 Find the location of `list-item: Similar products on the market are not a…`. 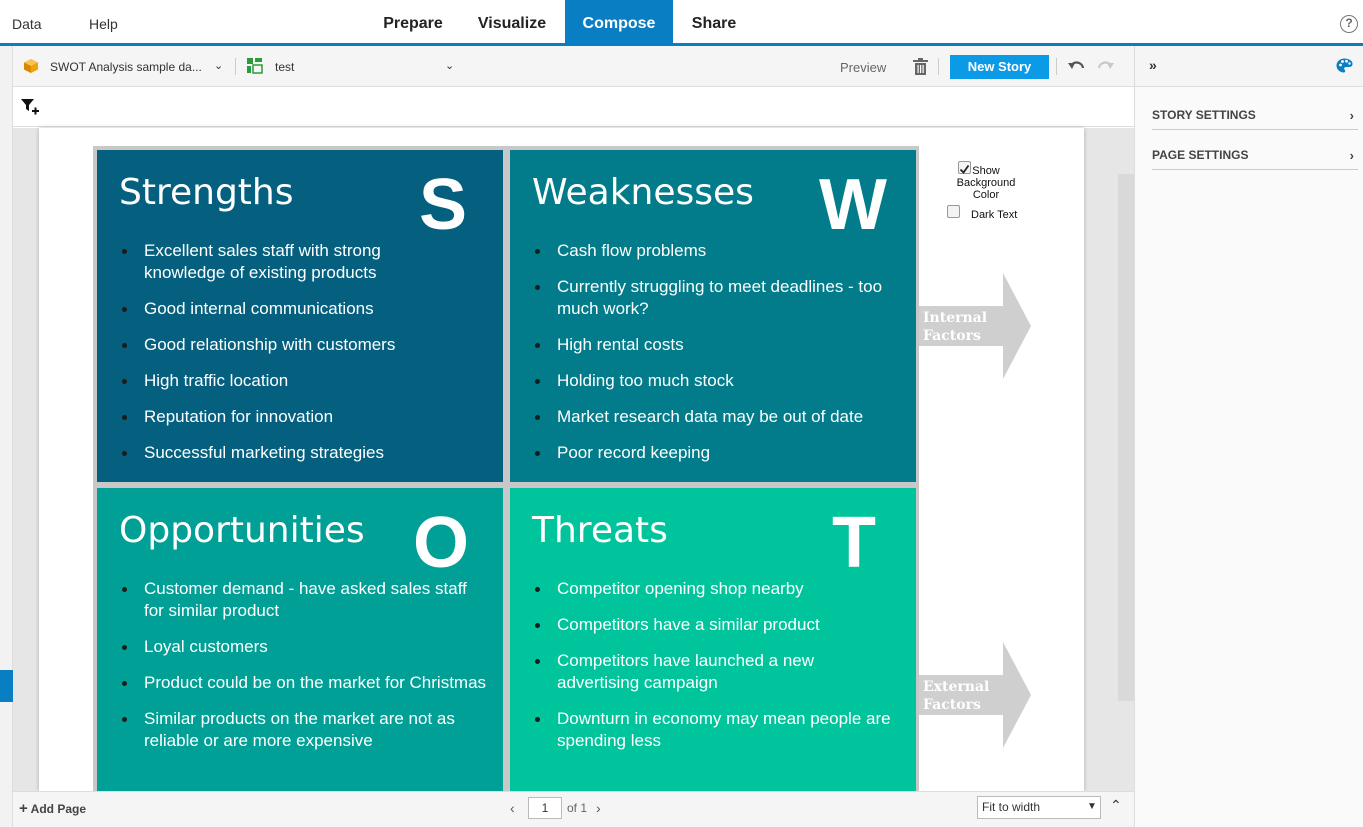

list-item: Similar products on the market are not a… is located at coordinates (305, 730).